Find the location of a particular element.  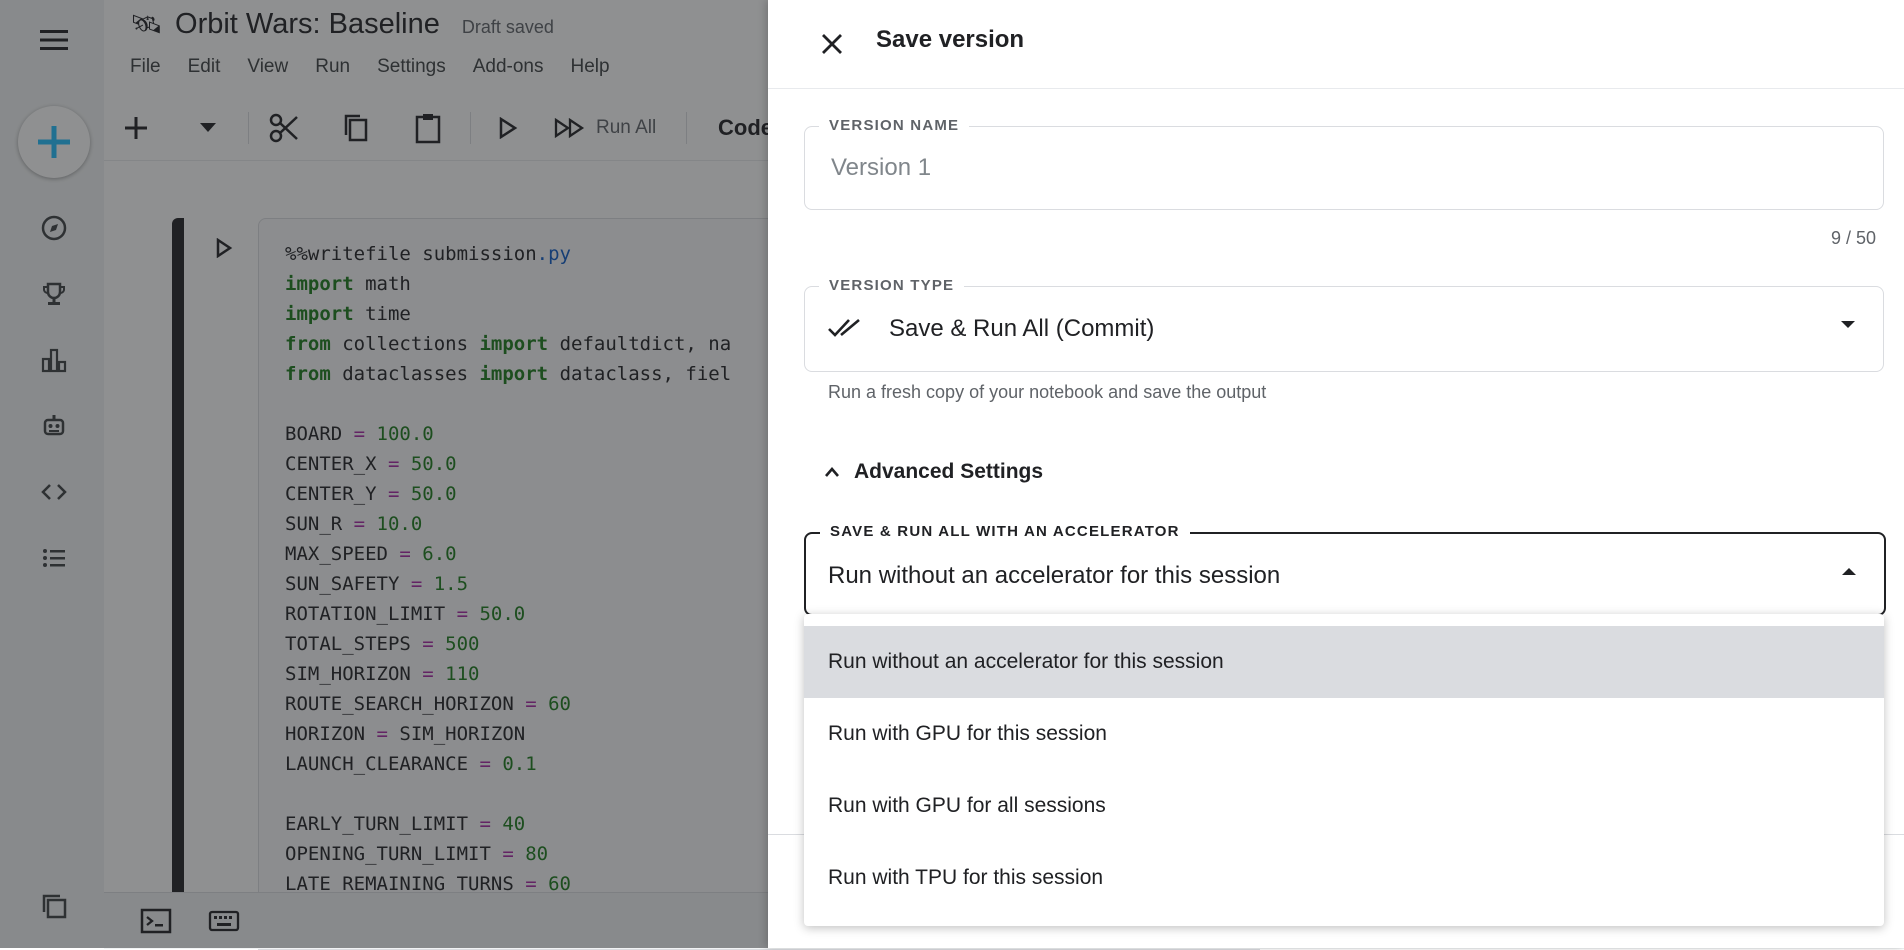

advanced-settings-label: Advanced Settings is located at coordinates (949, 471).